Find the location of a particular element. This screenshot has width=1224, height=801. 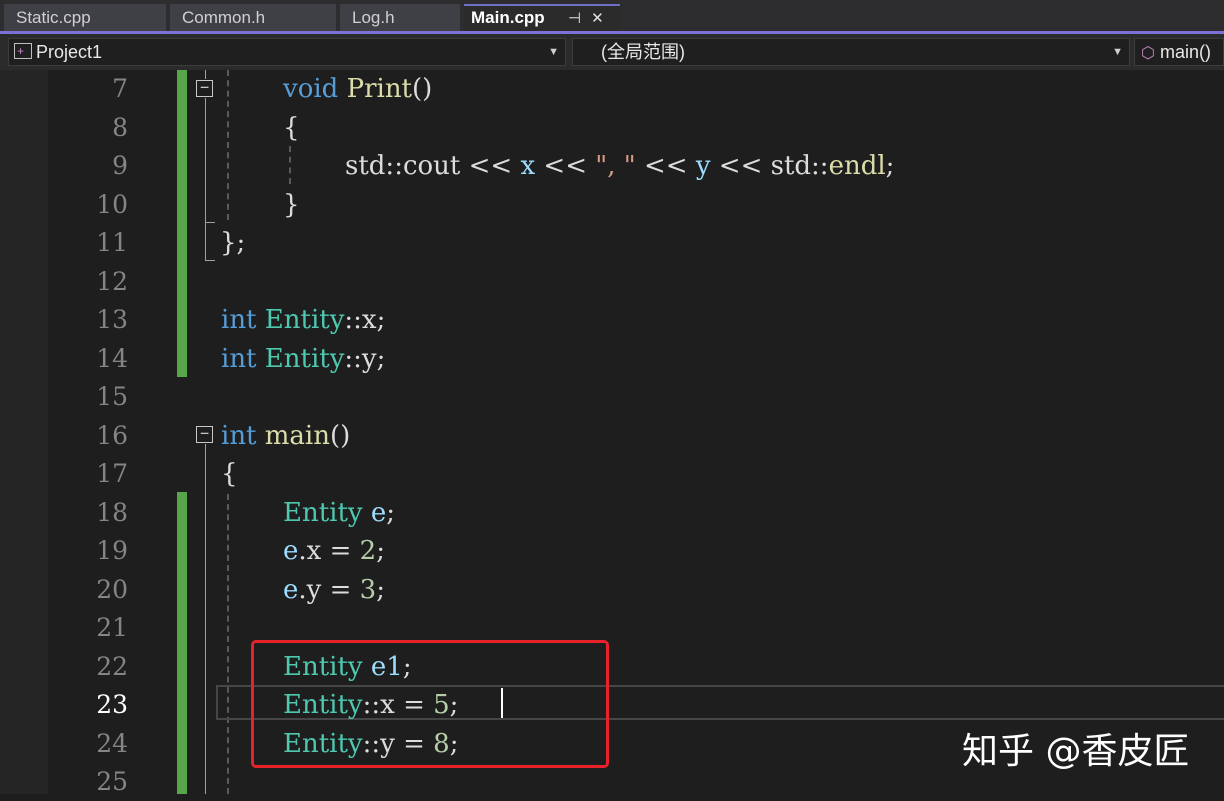

tab-common-h: Common.h is located at coordinates (253, 17).